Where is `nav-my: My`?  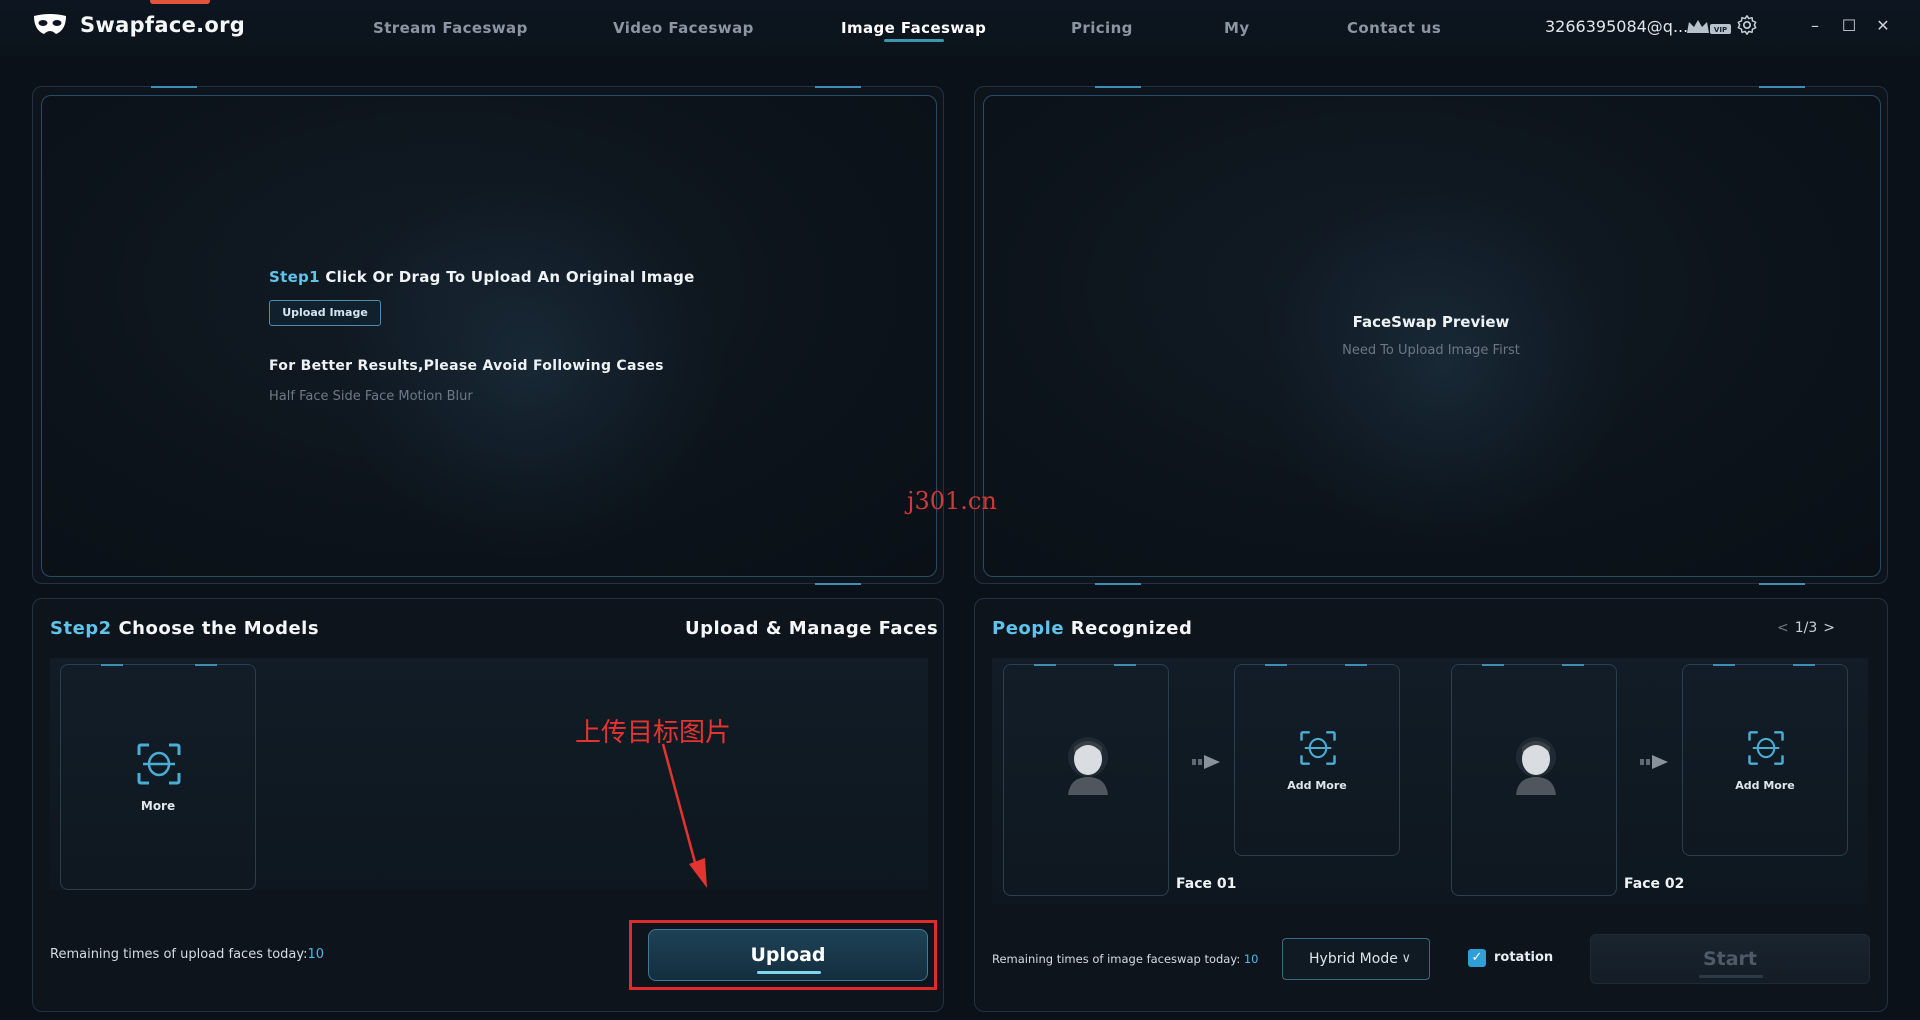
nav-my: My is located at coordinates (1237, 28).